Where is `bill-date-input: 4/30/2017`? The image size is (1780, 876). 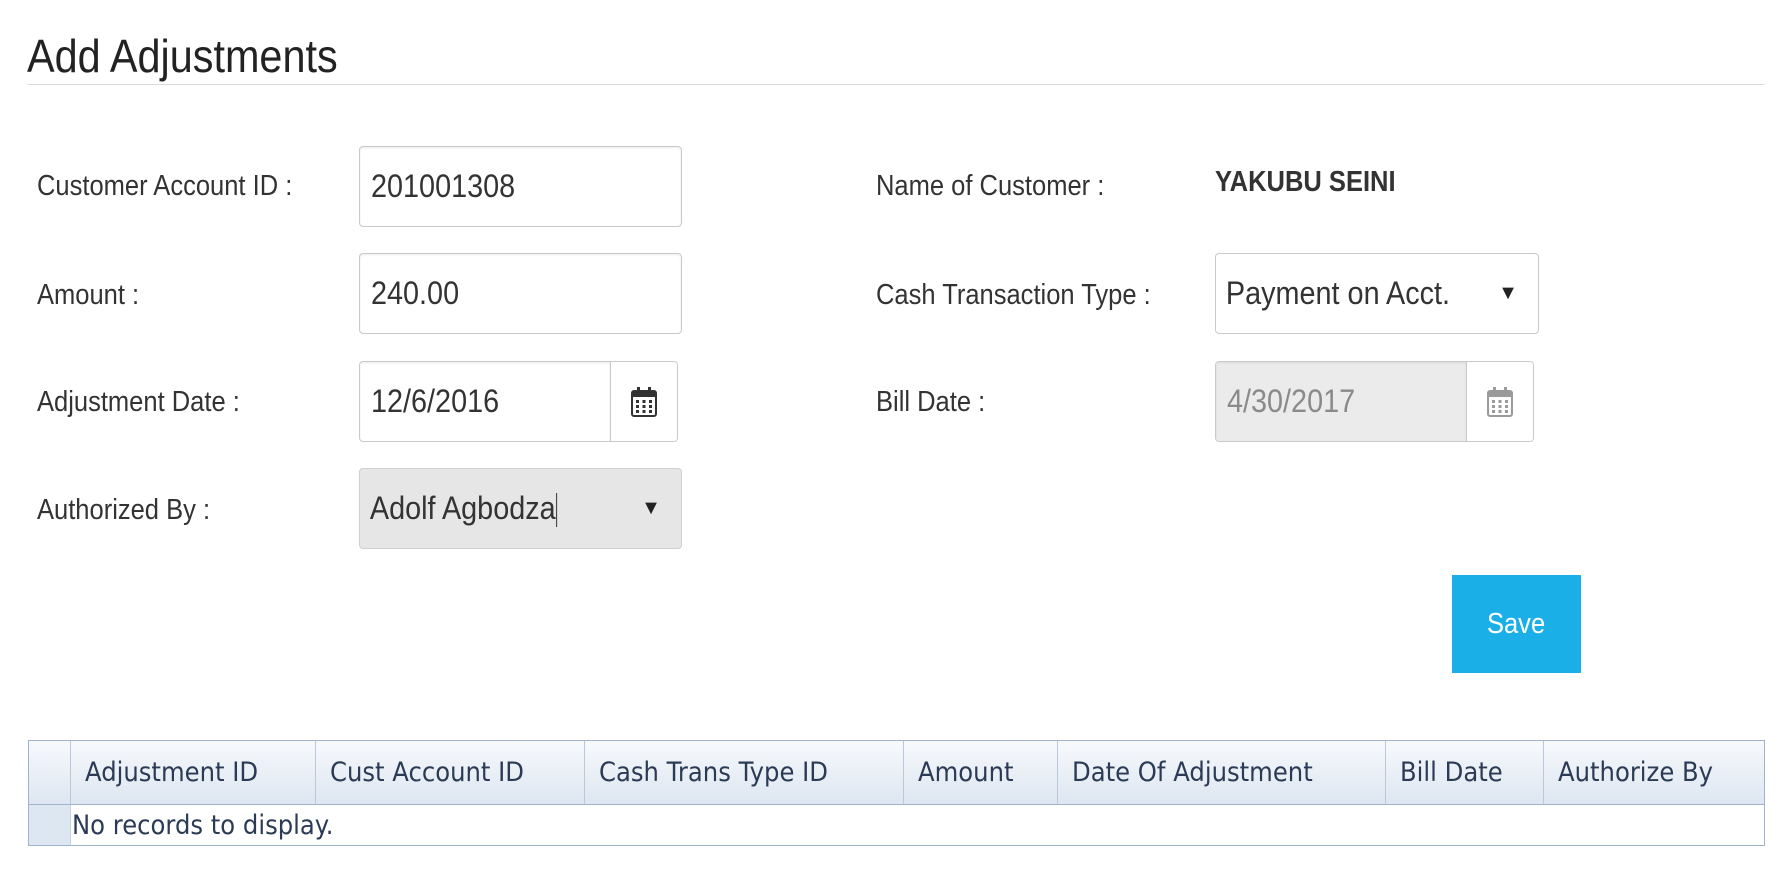
bill-date-input: 4/30/2017 is located at coordinates (1341, 401).